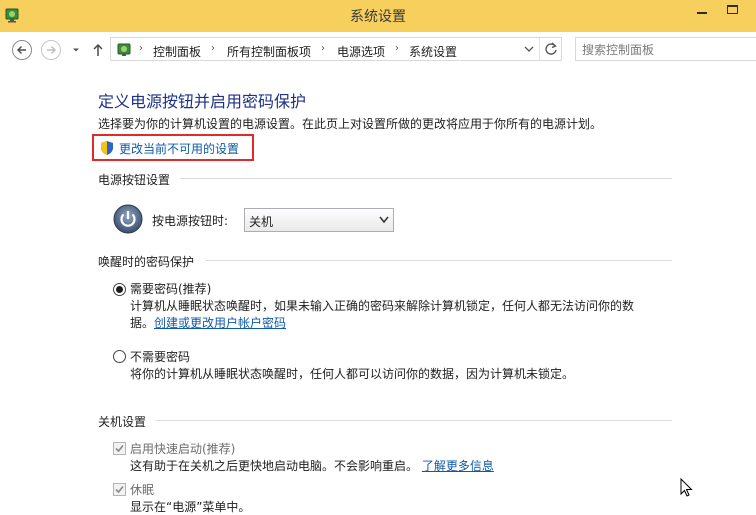 The height and width of the screenshot is (515, 756). I want to click on control-panel-icon, so click(125, 50).